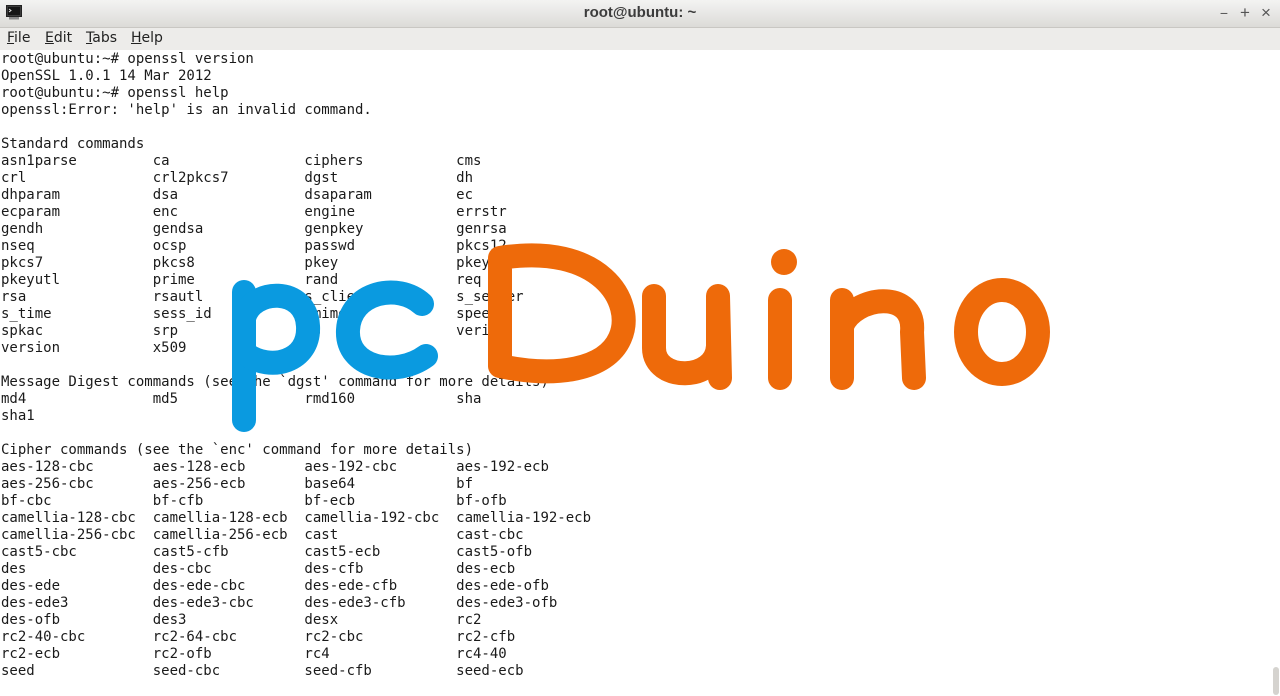 The width and height of the screenshot is (1280, 696). What do you see at coordinates (241, 280) in the screenshot?
I see `terminal-line: pkeyutl prime rand req` at bounding box center [241, 280].